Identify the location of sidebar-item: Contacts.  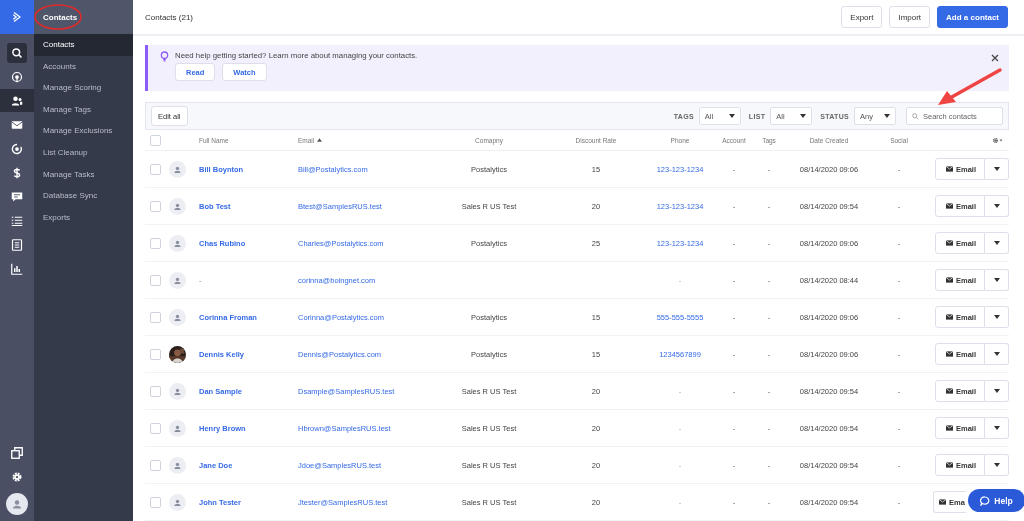
(83, 45).